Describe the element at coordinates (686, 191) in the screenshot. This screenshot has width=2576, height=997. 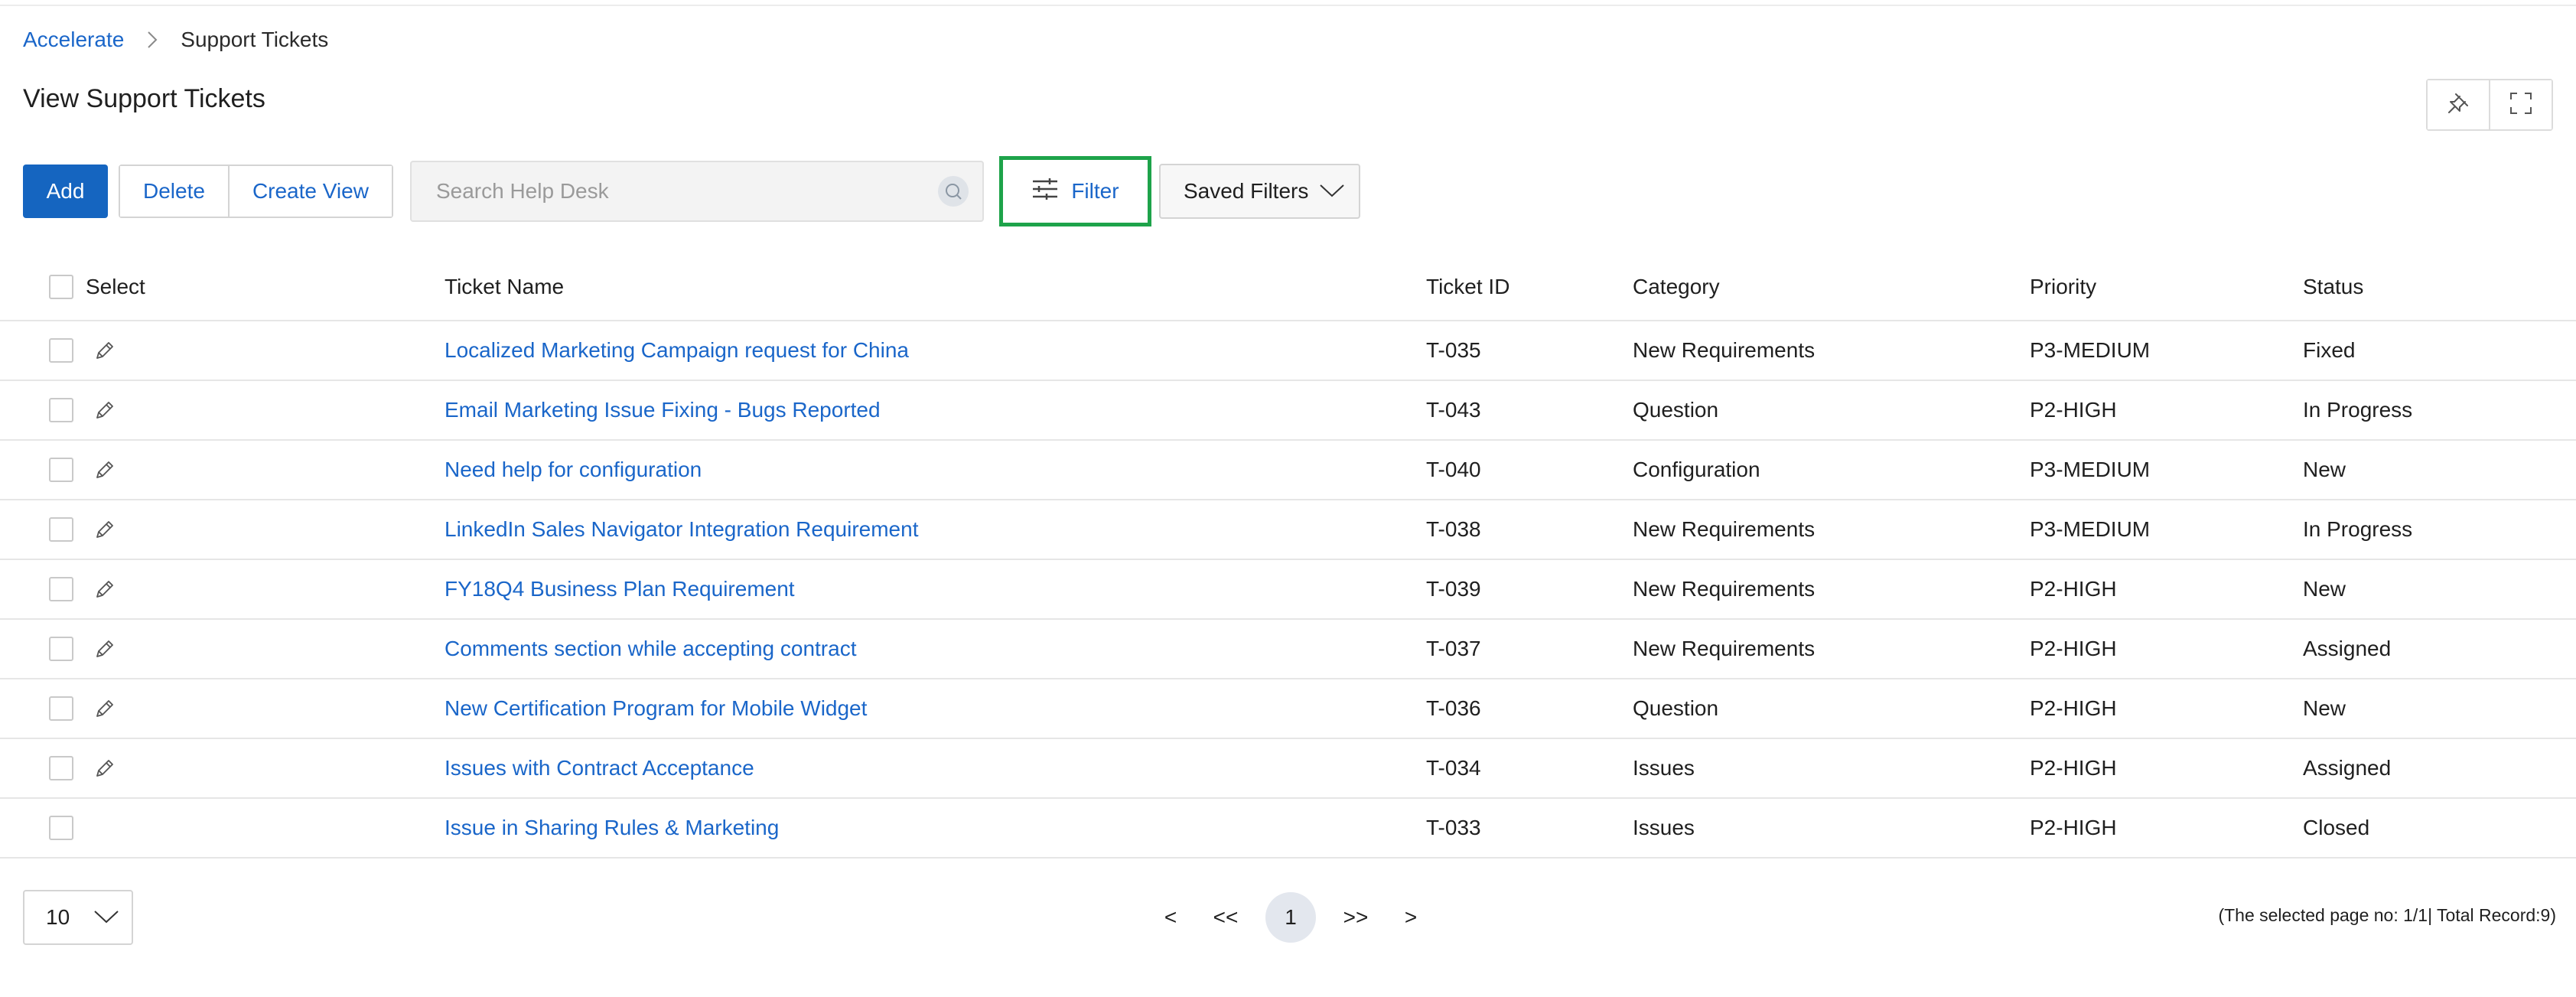
I see `search-input` at that location.